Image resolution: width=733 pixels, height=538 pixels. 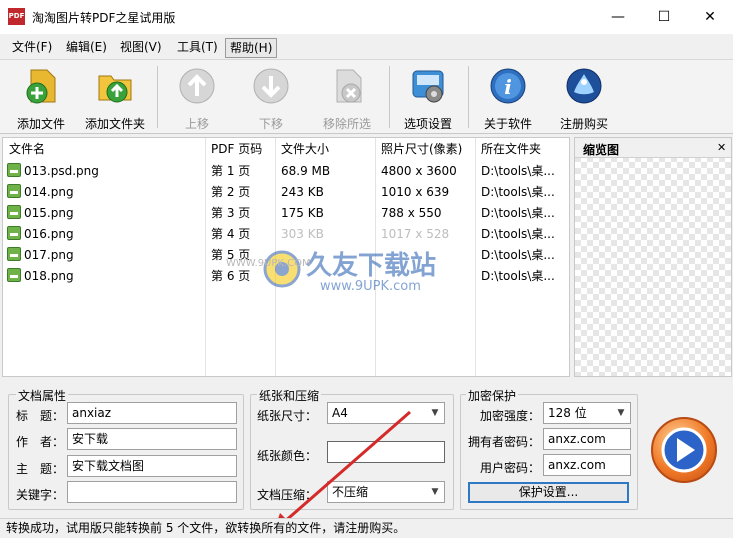 What do you see at coordinates (428, 86) in the screenshot?
I see `settings-icon` at bounding box center [428, 86].